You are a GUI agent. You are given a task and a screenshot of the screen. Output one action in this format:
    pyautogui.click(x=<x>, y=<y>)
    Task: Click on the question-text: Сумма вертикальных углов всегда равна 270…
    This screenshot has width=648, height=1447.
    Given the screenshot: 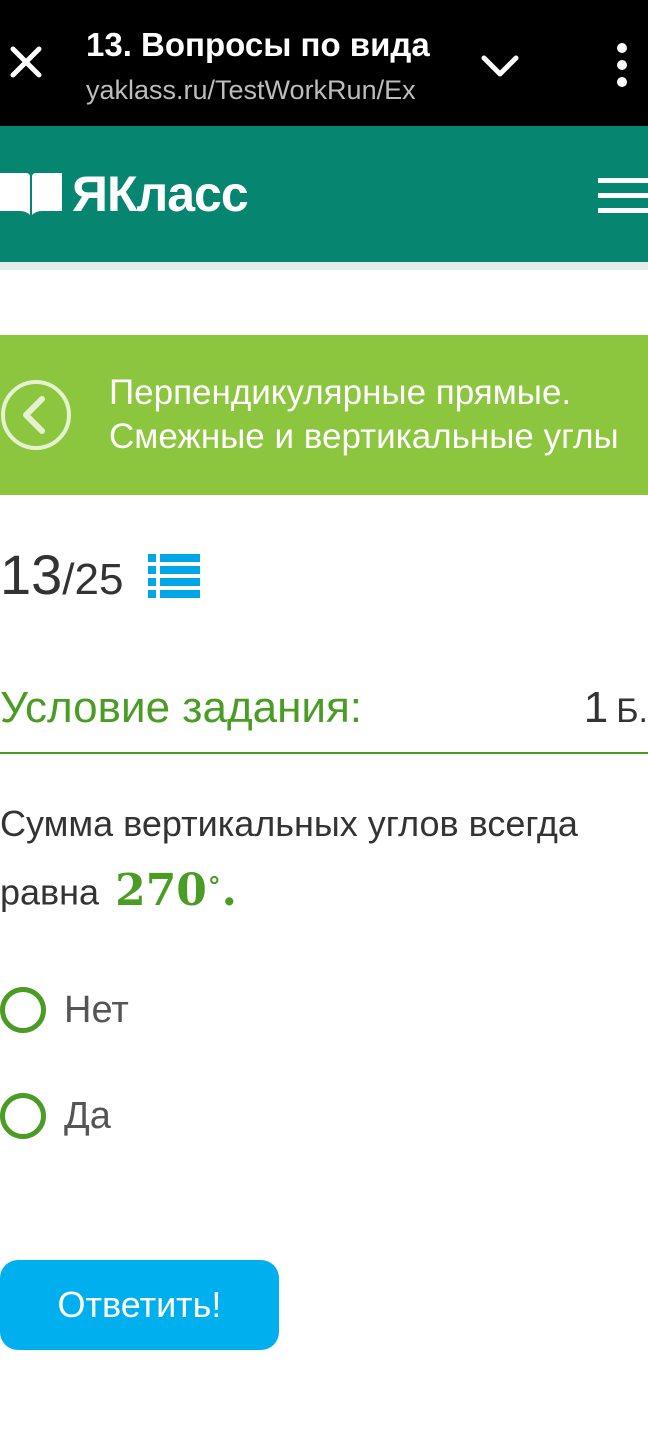 What is the action you would take?
    pyautogui.click(x=320, y=858)
    